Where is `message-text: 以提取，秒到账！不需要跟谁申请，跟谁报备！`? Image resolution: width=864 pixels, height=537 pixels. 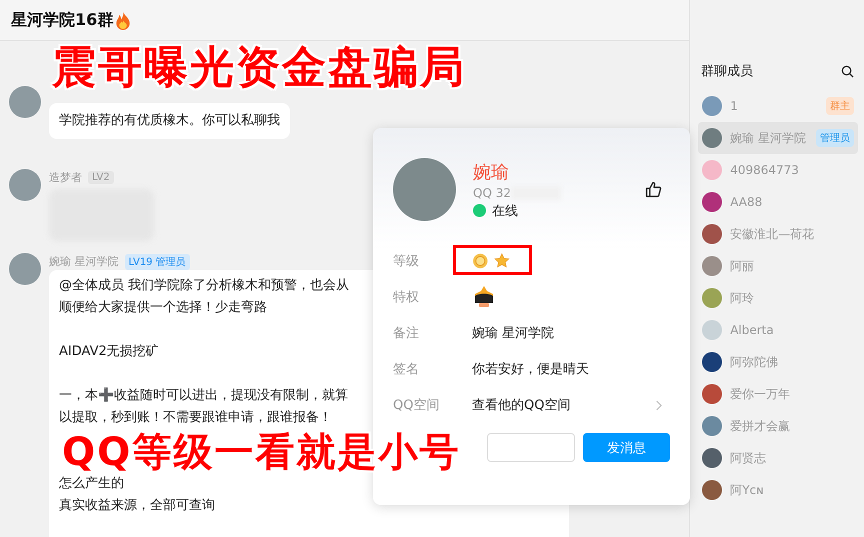 message-text: 以提取，秒到账！不需要跟谁申请，跟谁报备！ is located at coordinates (195, 418).